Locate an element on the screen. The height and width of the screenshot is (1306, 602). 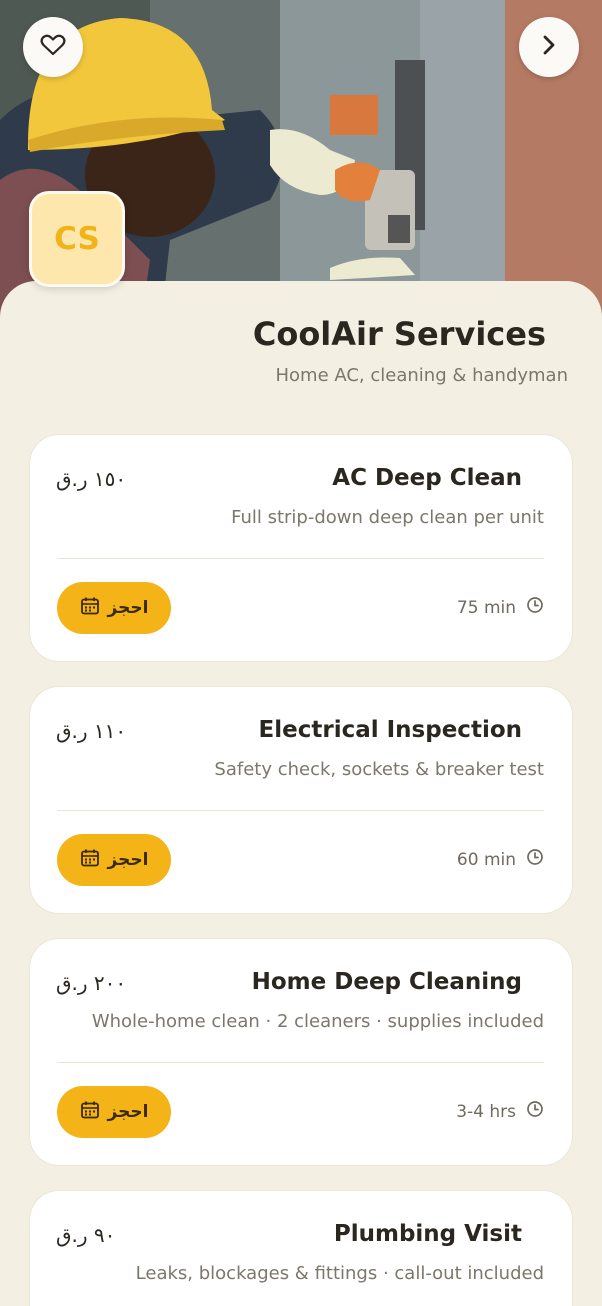
service-duration: 75 min is located at coordinates (500, 607).